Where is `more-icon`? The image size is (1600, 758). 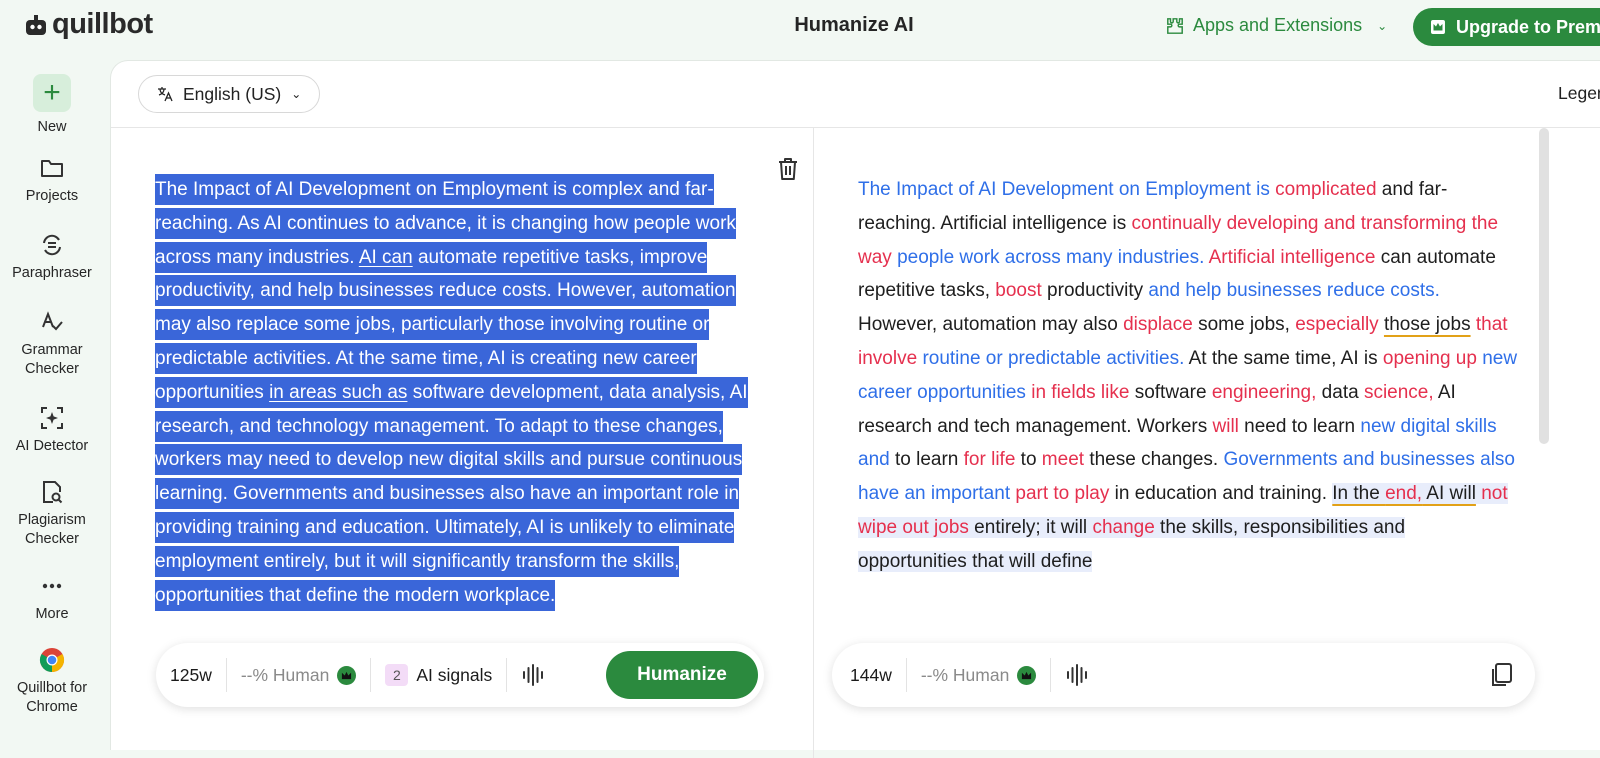
more-icon is located at coordinates (52, 586).